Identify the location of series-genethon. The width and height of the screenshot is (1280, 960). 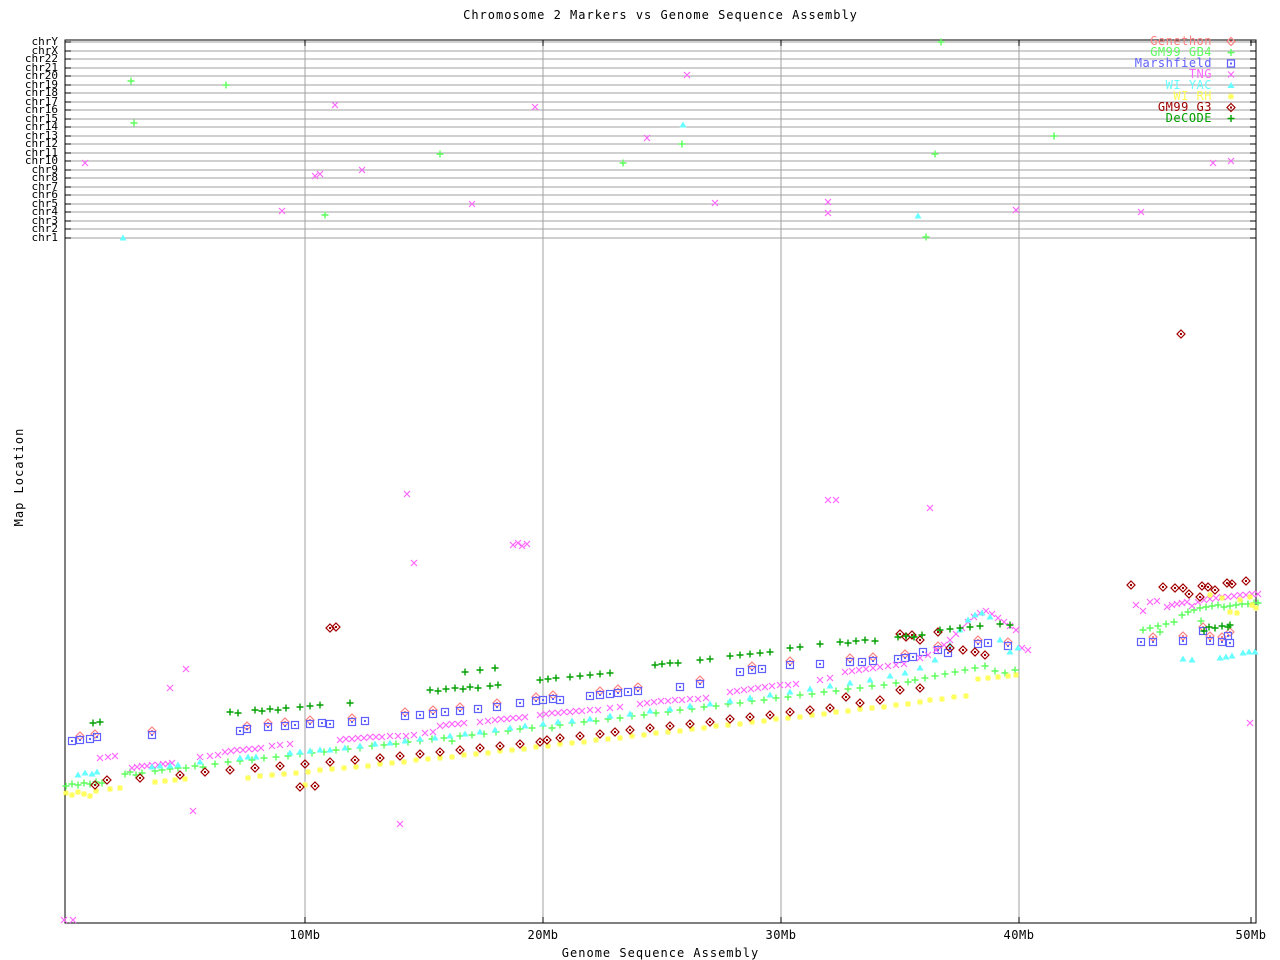
(655, 681).